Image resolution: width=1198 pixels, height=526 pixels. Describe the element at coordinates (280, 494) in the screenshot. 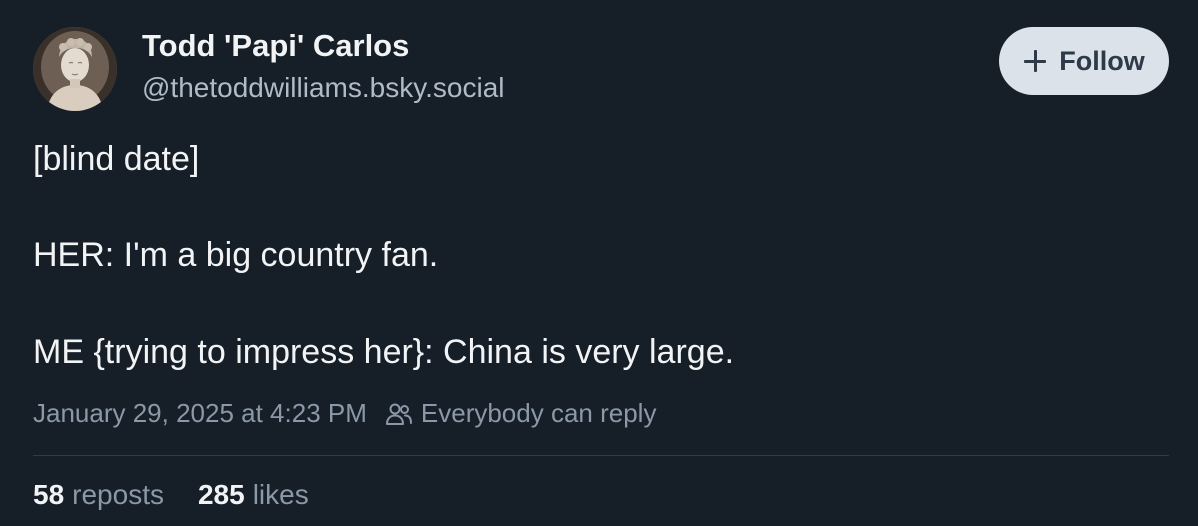

I see `likes-label: likes` at that location.